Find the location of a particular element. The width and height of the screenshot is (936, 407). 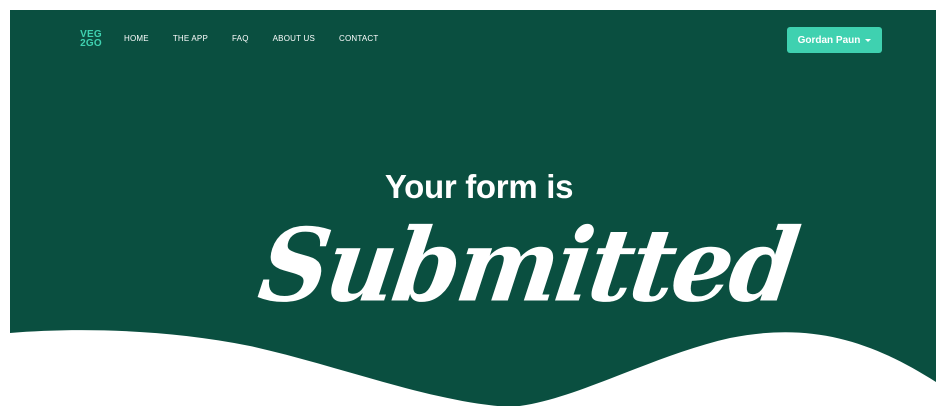

page-heading: Your form is is located at coordinates (479, 186).